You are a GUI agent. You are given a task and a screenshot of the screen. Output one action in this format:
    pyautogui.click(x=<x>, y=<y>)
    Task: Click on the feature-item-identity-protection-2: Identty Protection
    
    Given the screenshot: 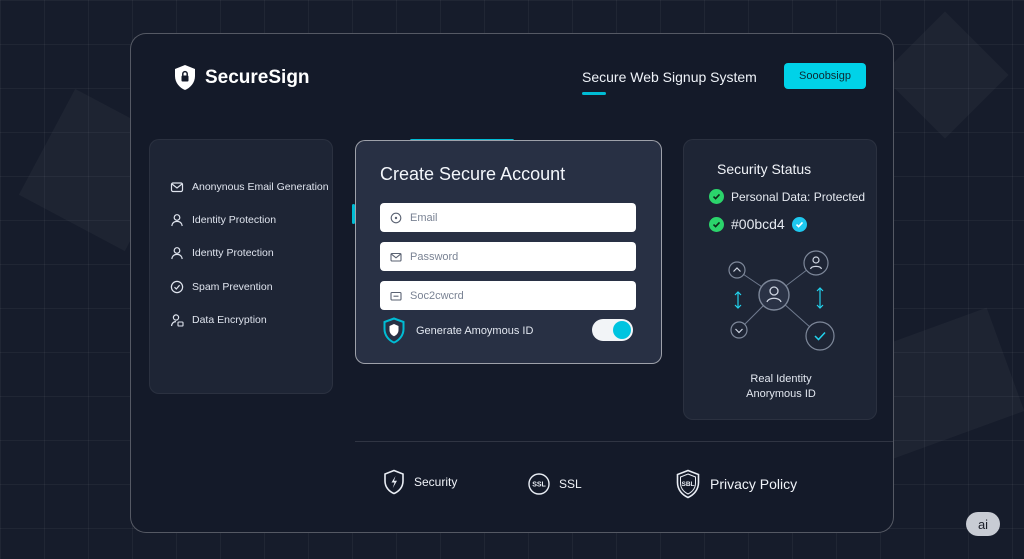 What is the action you would take?
    pyautogui.click(x=222, y=253)
    